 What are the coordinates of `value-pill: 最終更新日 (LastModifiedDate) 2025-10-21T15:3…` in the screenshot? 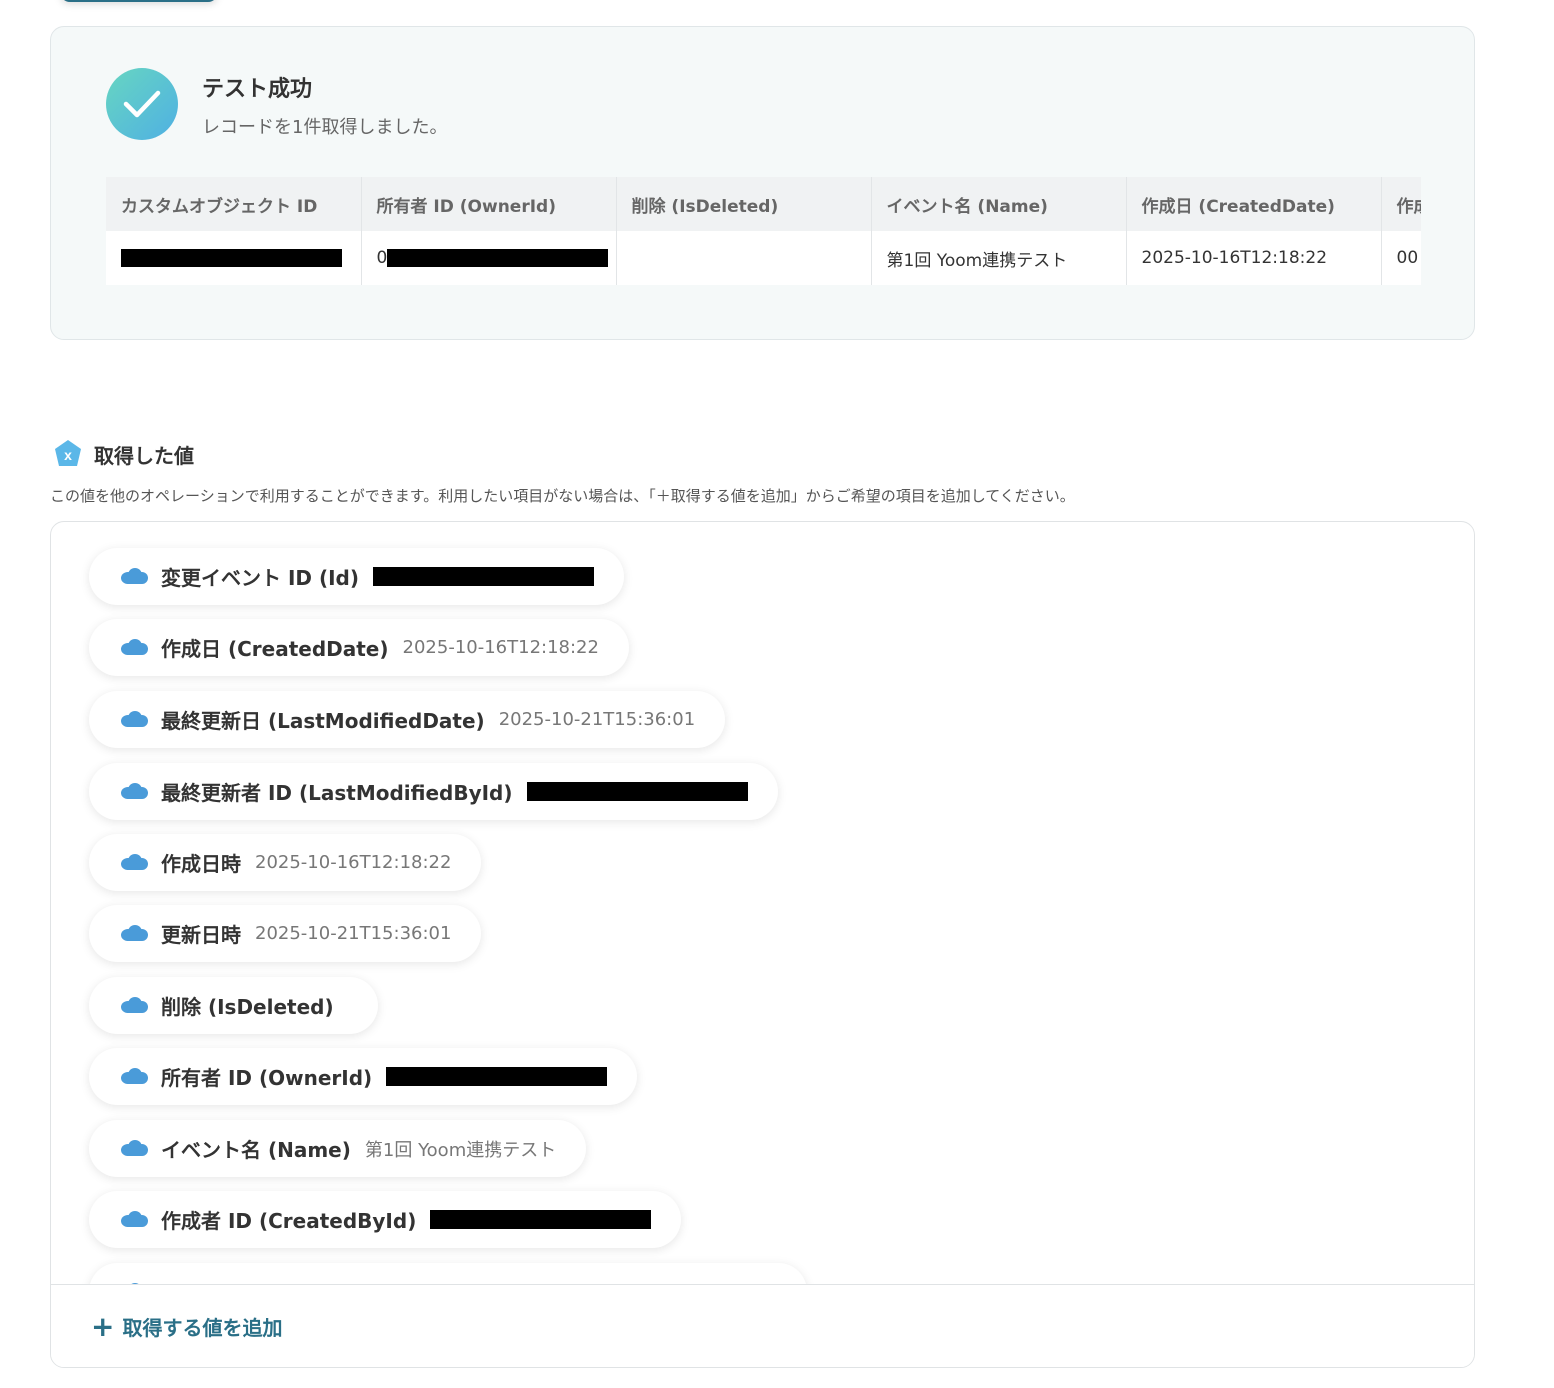 It's located at (407, 719).